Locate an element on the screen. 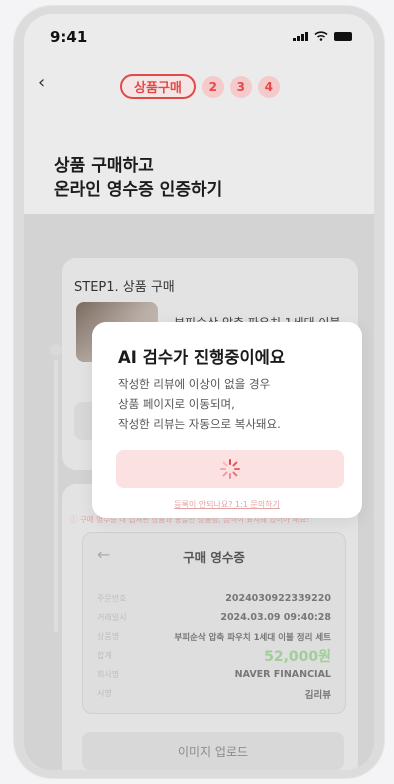 The image size is (394, 784). loading-indicator is located at coordinates (230, 469).